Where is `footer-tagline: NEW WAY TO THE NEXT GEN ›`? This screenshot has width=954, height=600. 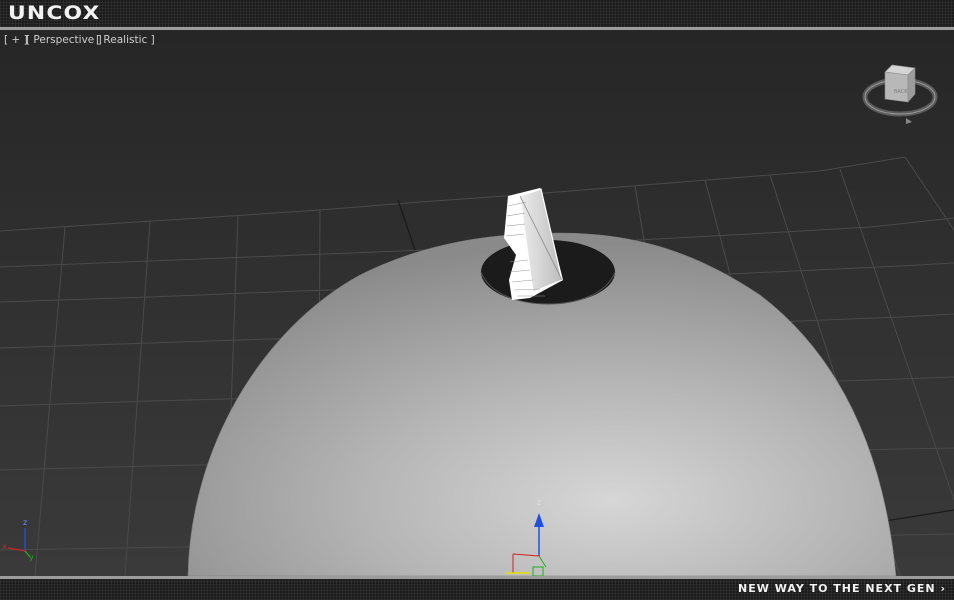
footer-tagline: NEW WAY TO THE NEXT GEN › is located at coordinates (842, 588).